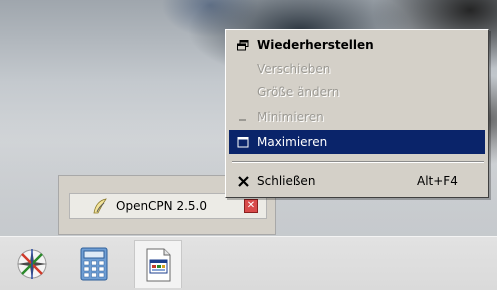 This screenshot has width=497, height=290. What do you see at coordinates (243, 142) in the screenshot?
I see `maximize-icon` at bounding box center [243, 142].